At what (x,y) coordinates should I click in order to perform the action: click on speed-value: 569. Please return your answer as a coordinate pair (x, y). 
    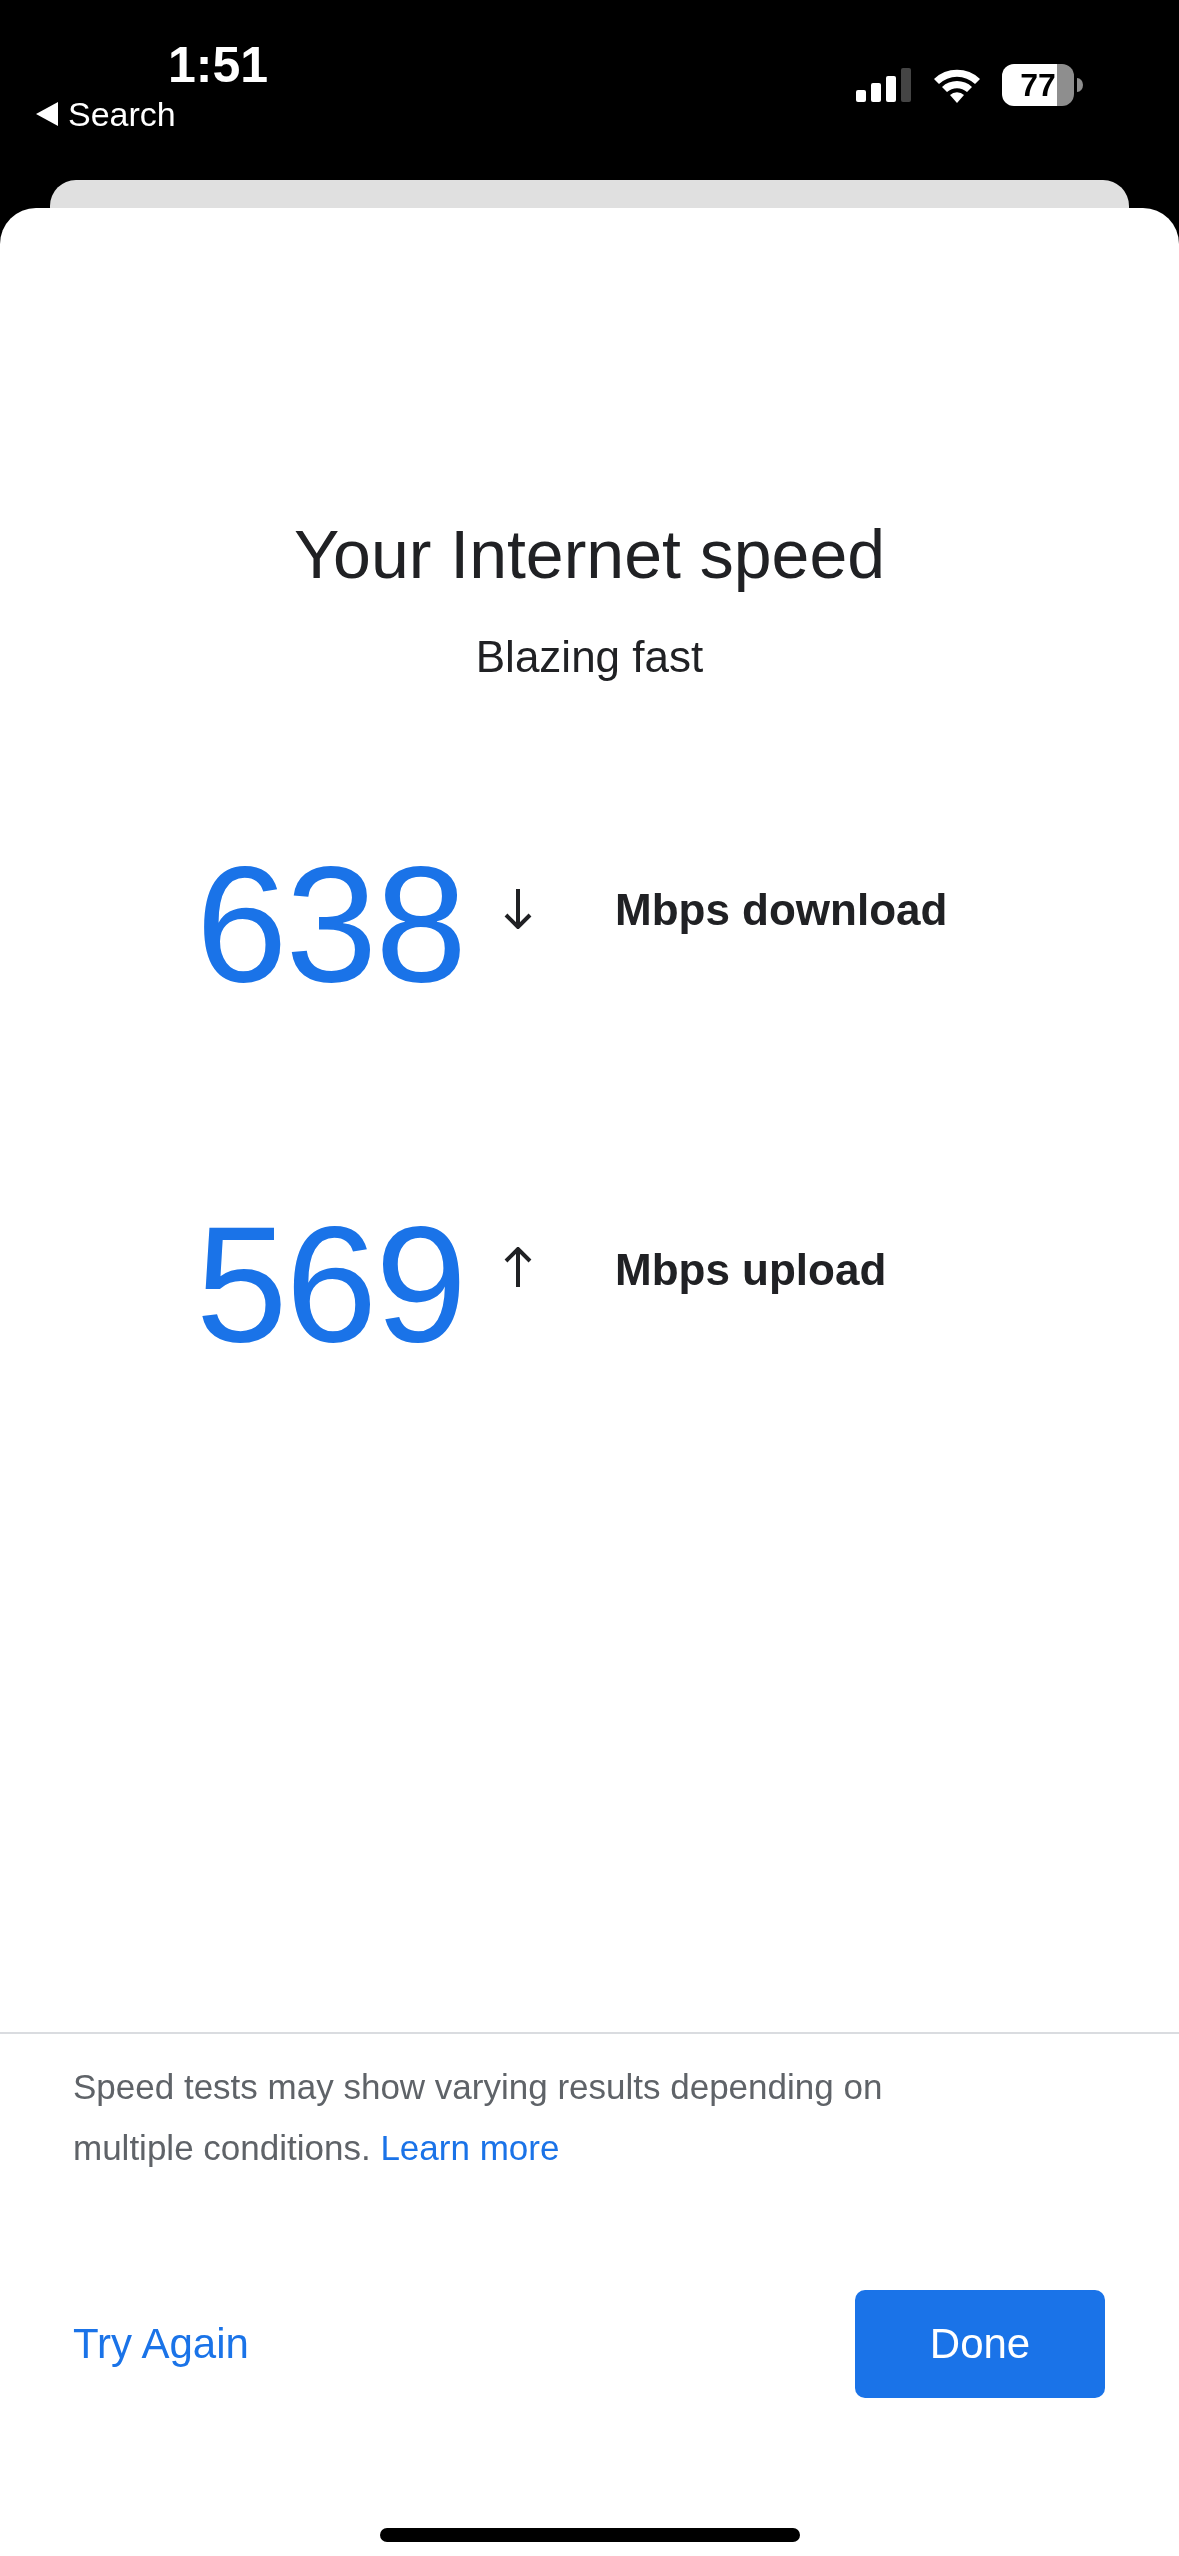
    Looking at the image, I should click on (329, 1284).